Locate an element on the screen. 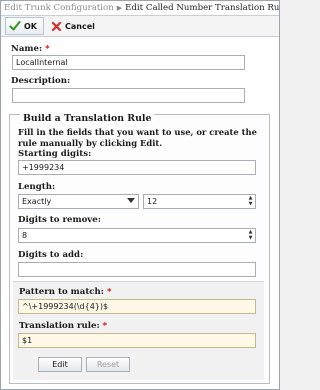  cancel-button: Cancel is located at coordinates (74, 26).